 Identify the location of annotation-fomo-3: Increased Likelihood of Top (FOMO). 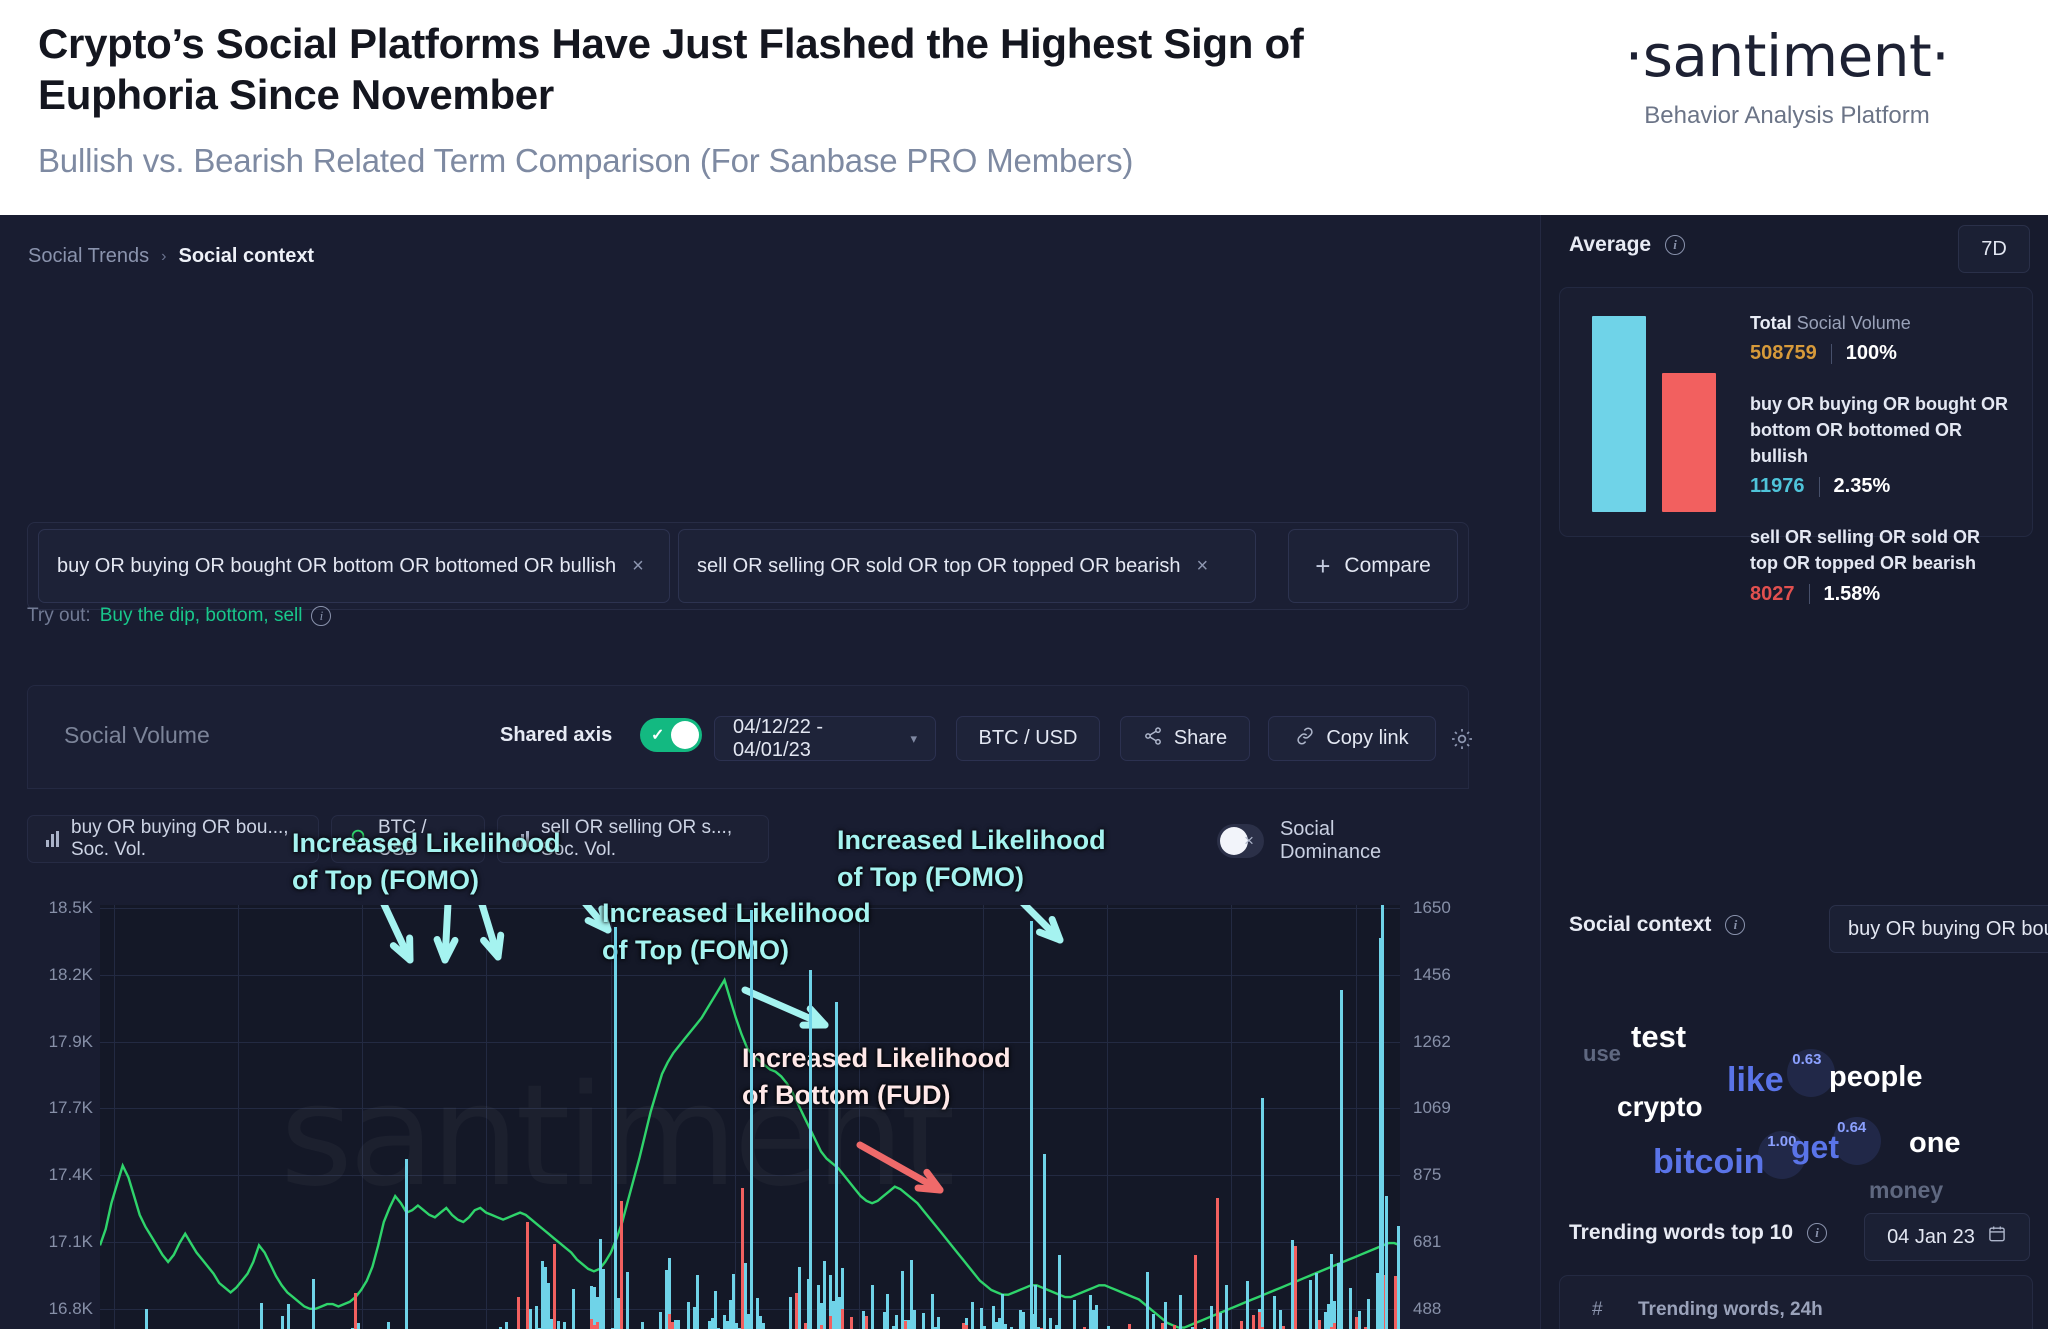
(971, 859).